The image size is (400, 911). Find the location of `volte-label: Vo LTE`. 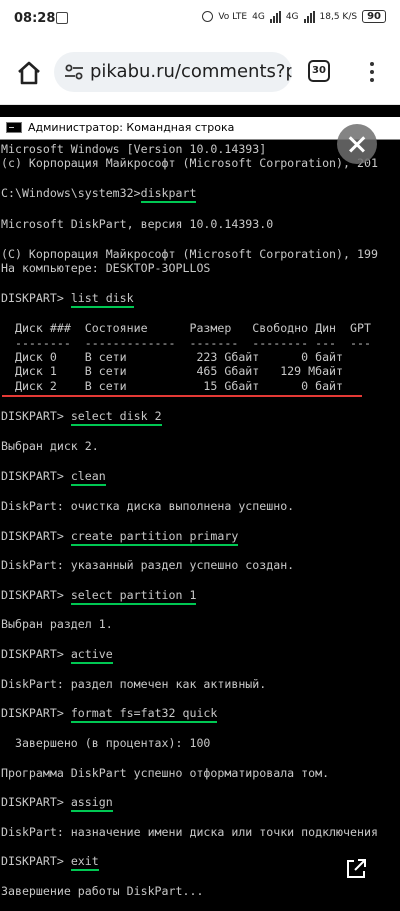

volte-label: Vo LTE is located at coordinates (233, 16).